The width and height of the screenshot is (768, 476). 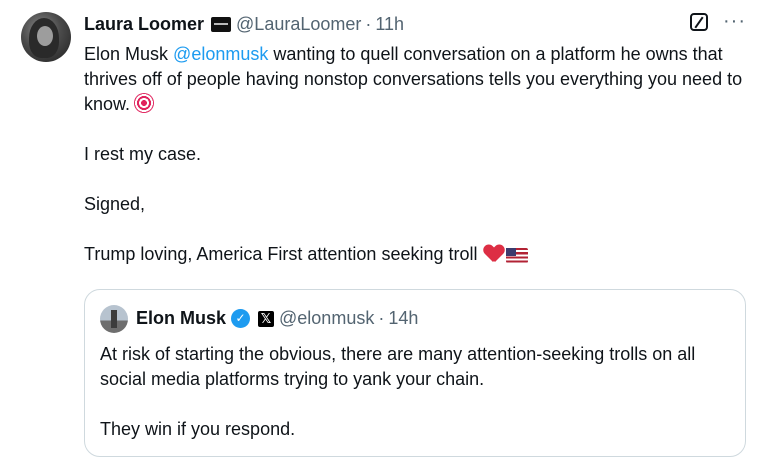 What do you see at coordinates (298, 24) in the screenshot?
I see `author-handle: @LauraLoomer` at bounding box center [298, 24].